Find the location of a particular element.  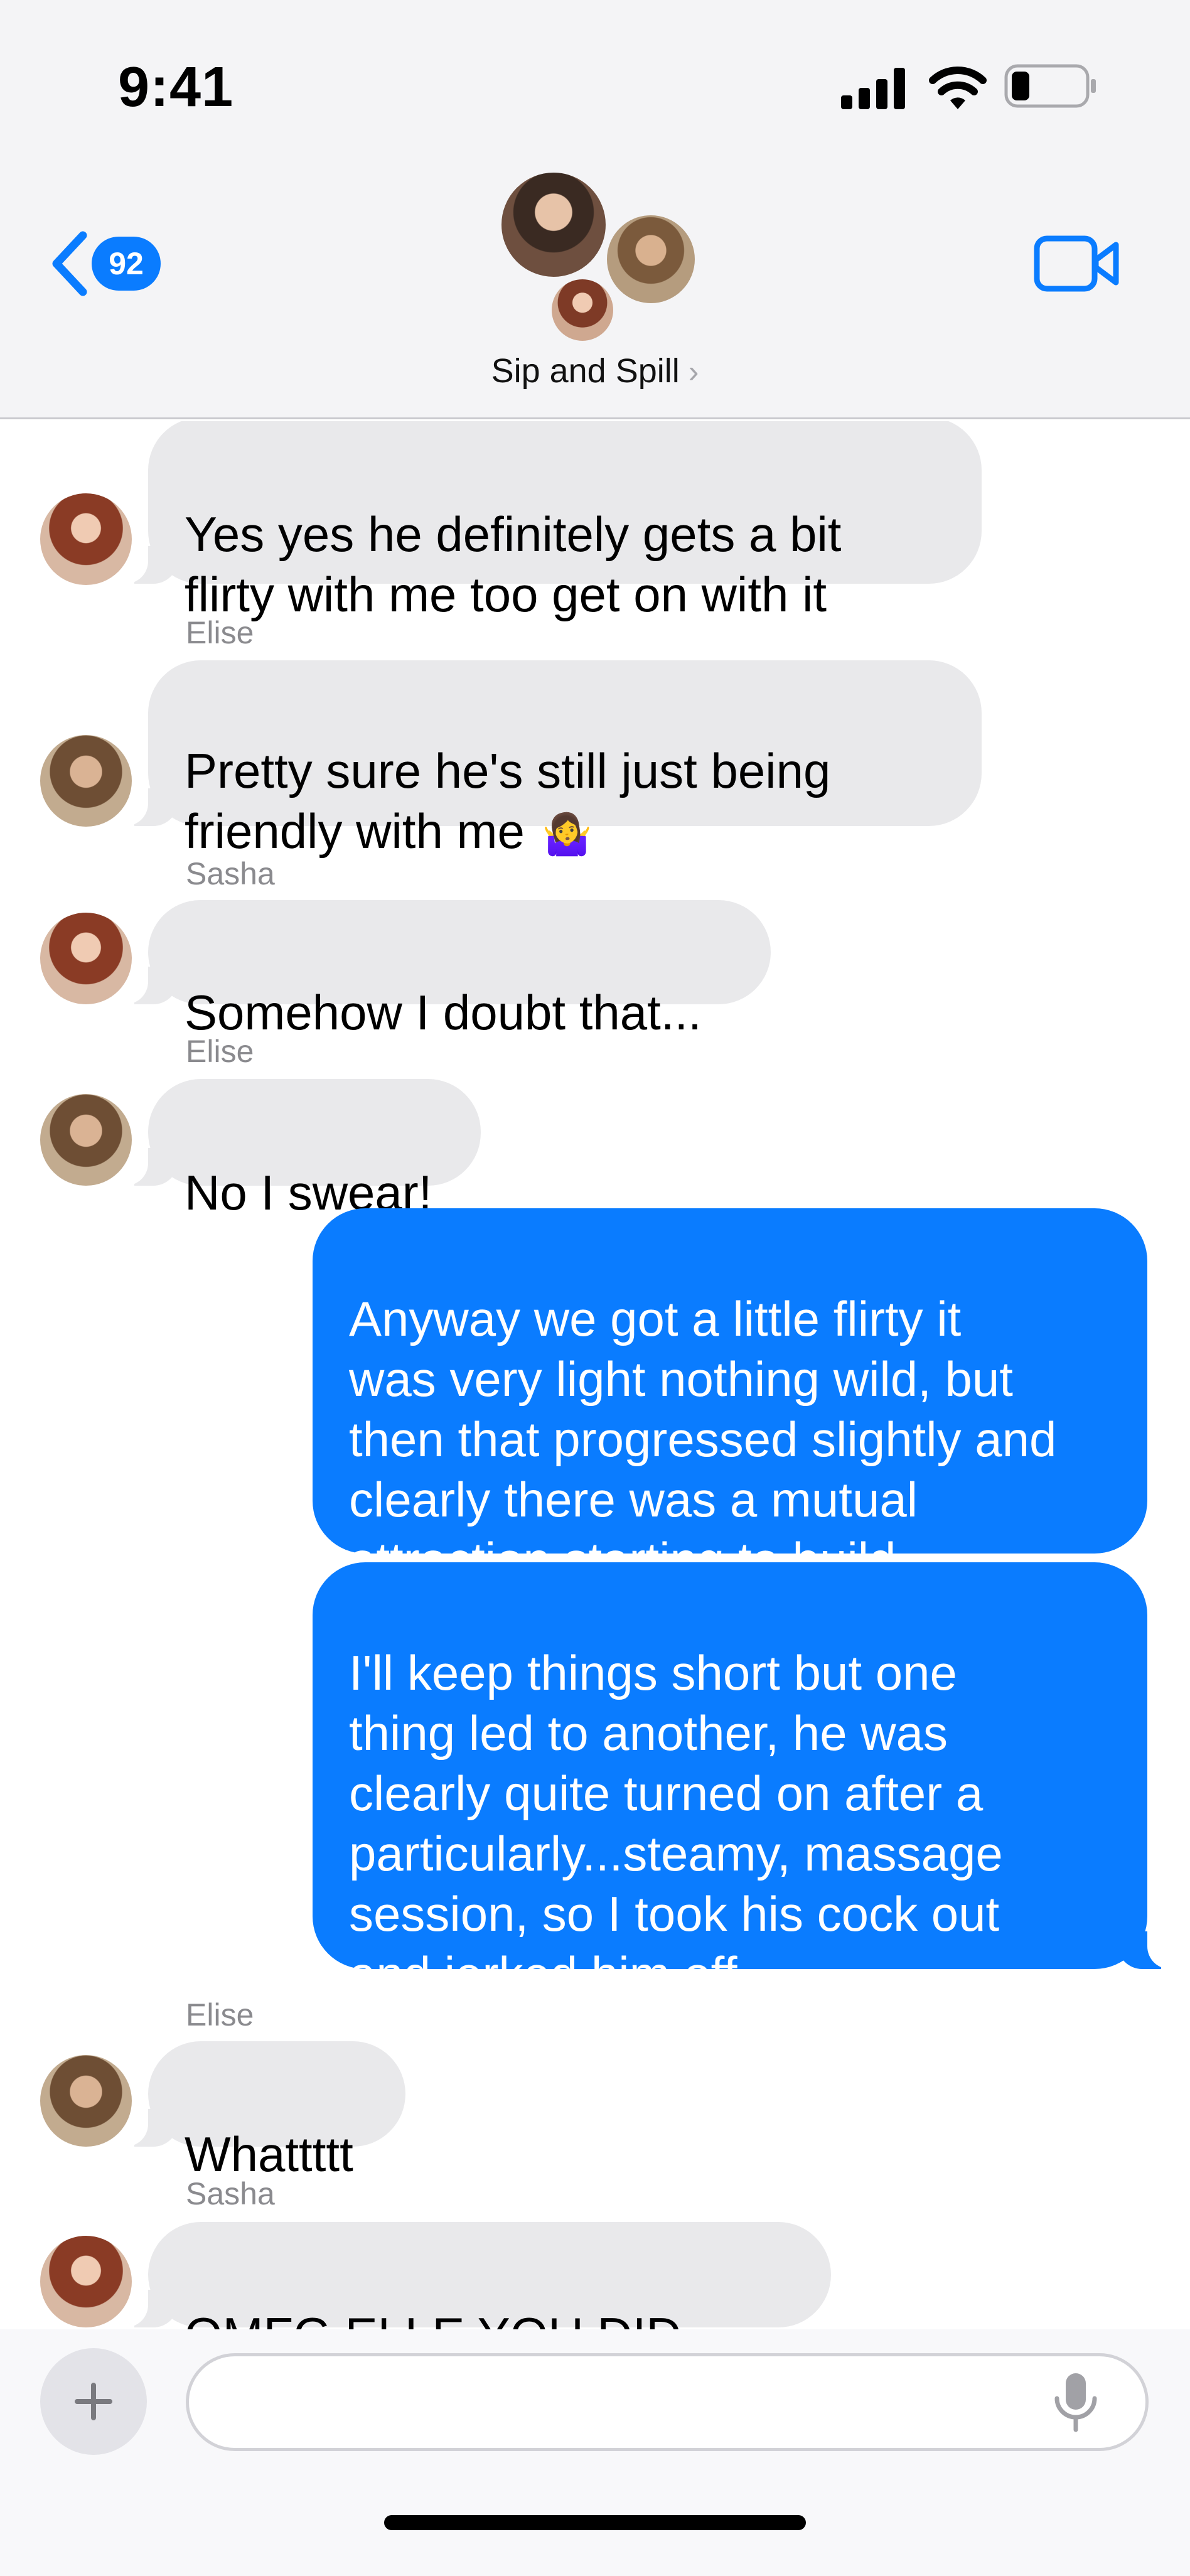

message-bubble-incoming: OMFG ELLE YOU DID NOT is located at coordinates (474, 2275).